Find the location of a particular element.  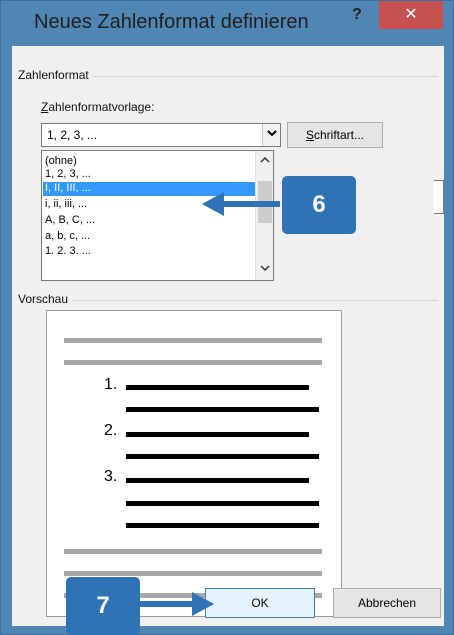

step-callout-7: 7 is located at coordinates (103, 606).